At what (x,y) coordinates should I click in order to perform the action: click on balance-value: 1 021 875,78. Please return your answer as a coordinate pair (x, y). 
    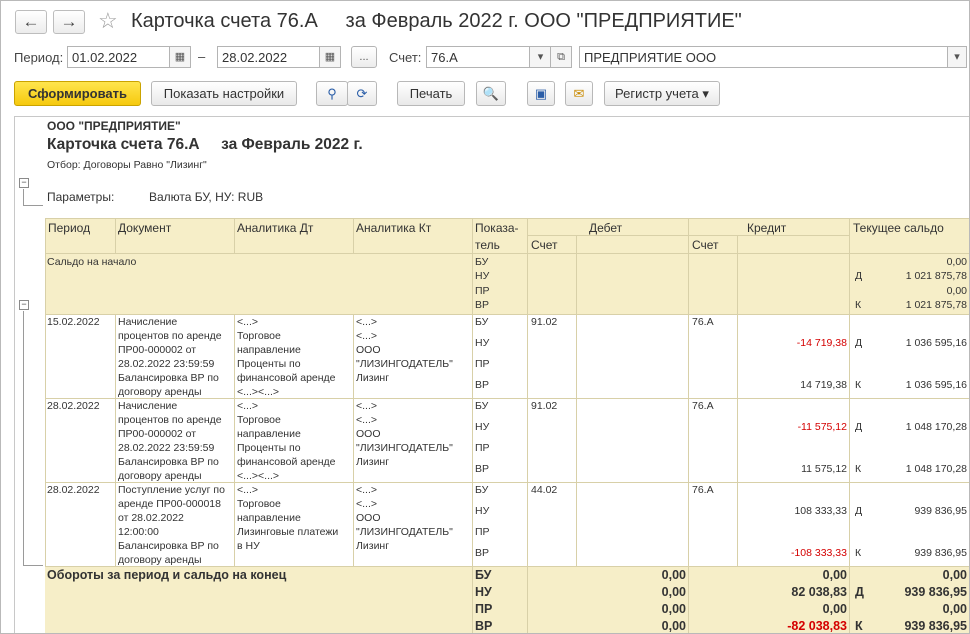
    Looking at the image, I should click on (936, 276).